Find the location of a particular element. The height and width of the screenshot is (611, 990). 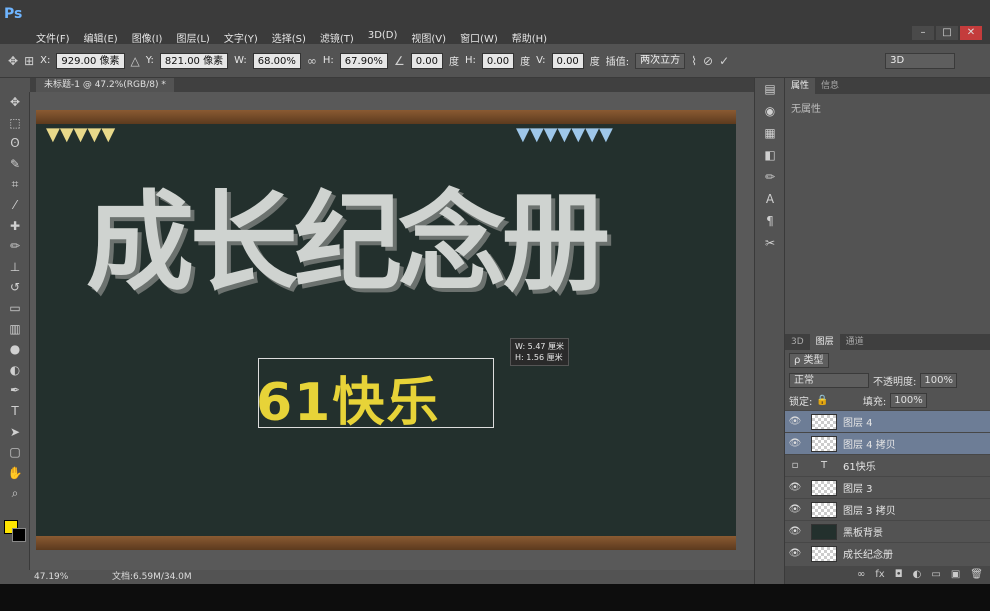

panel-dock-icons: ▤ ◉ ▦ ◧ ✏ A ¶ ✂ is located at coordinates (769, 331).